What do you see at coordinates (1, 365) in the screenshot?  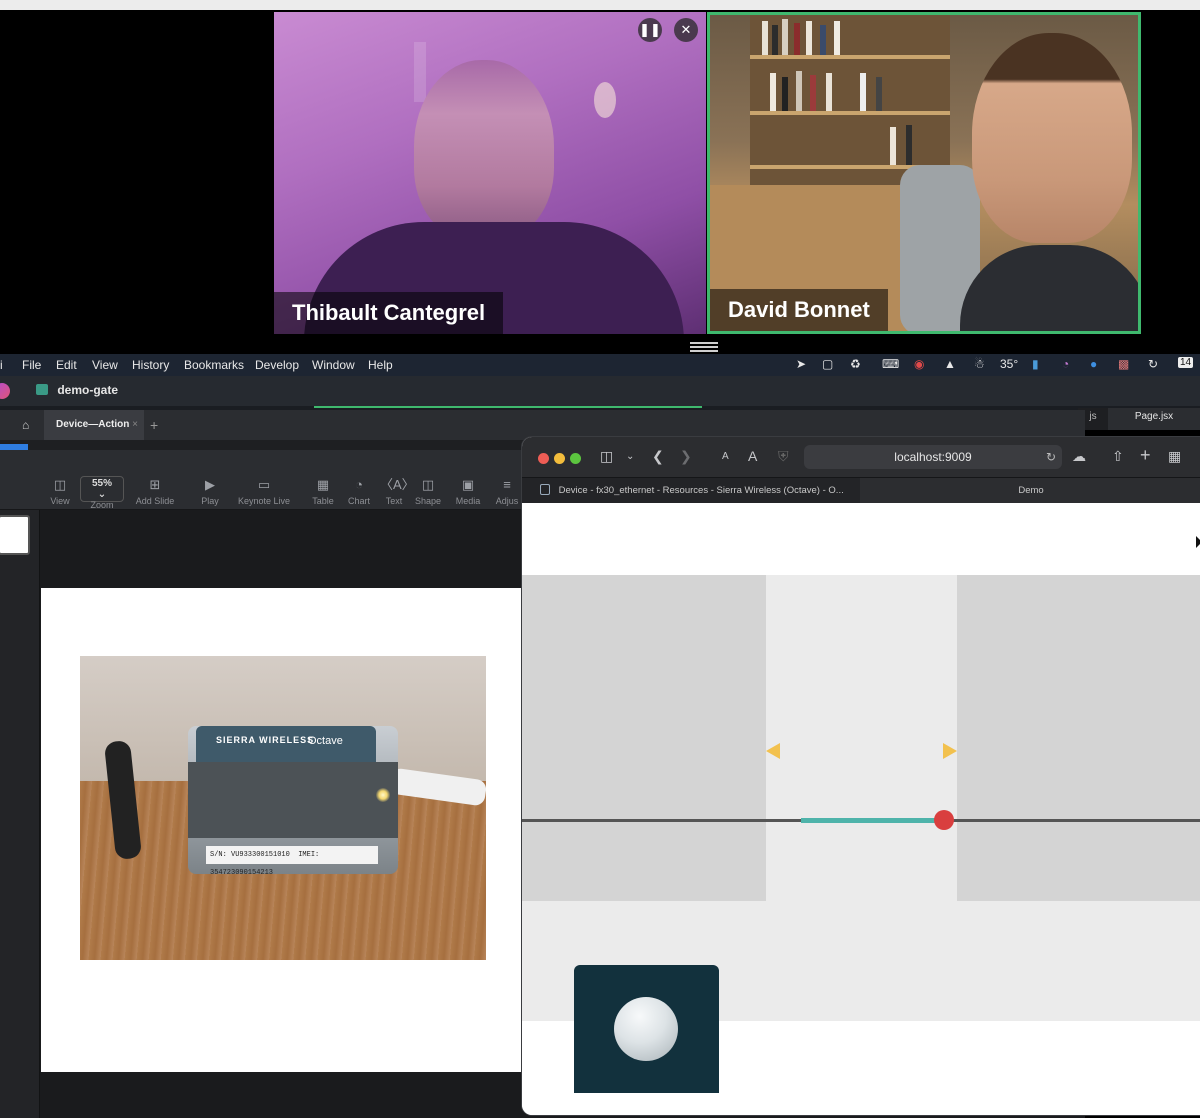 I see `menu-app-name: i` at bounding box center [1, 365].